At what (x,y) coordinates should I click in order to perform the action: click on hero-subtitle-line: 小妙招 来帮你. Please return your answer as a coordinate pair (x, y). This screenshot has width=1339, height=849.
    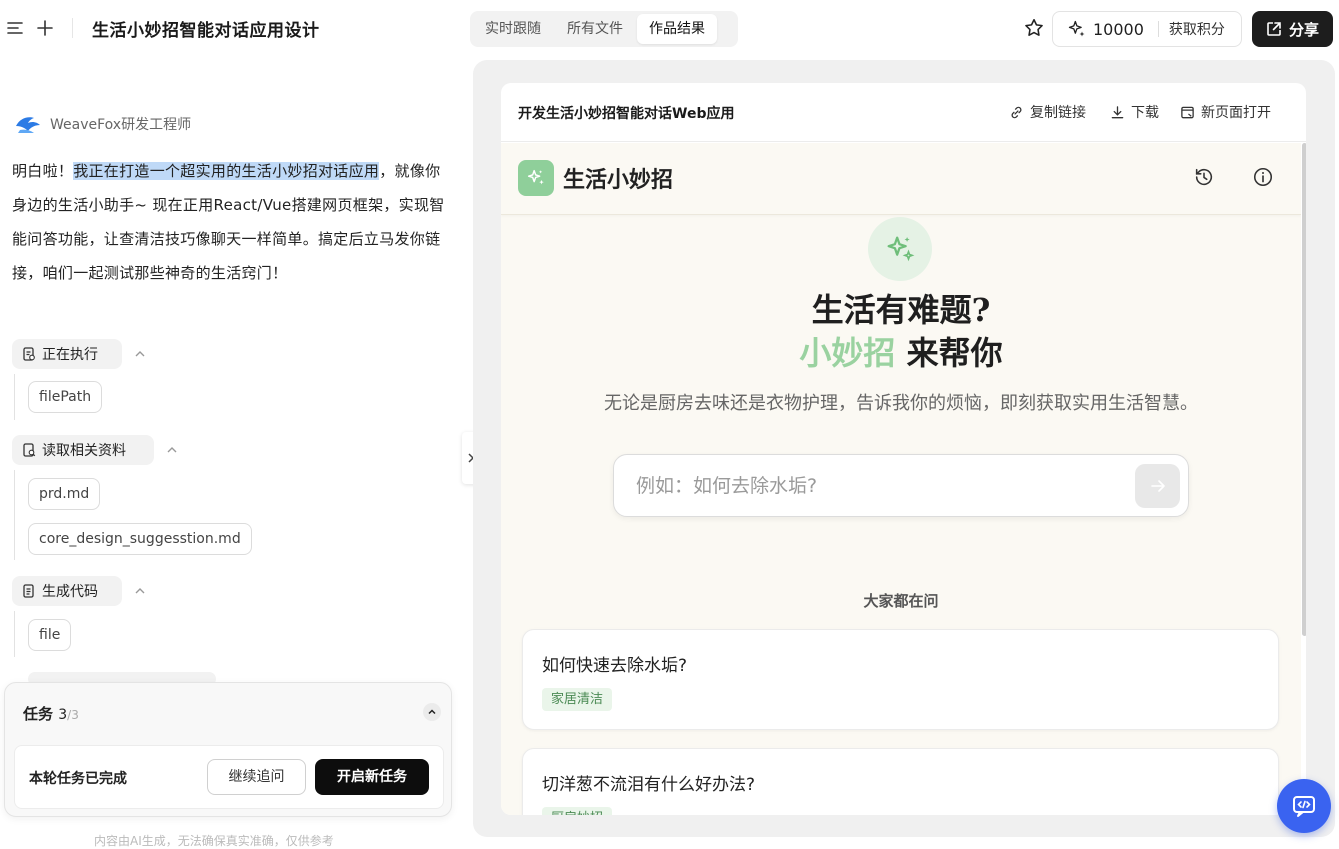
    Looking at the image, I should click on (901, 351).